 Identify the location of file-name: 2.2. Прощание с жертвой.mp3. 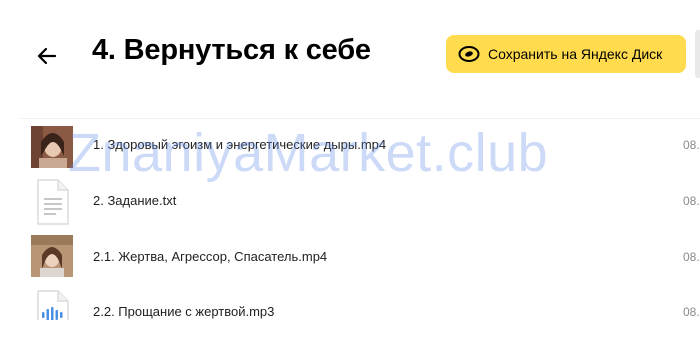
(184, 311).